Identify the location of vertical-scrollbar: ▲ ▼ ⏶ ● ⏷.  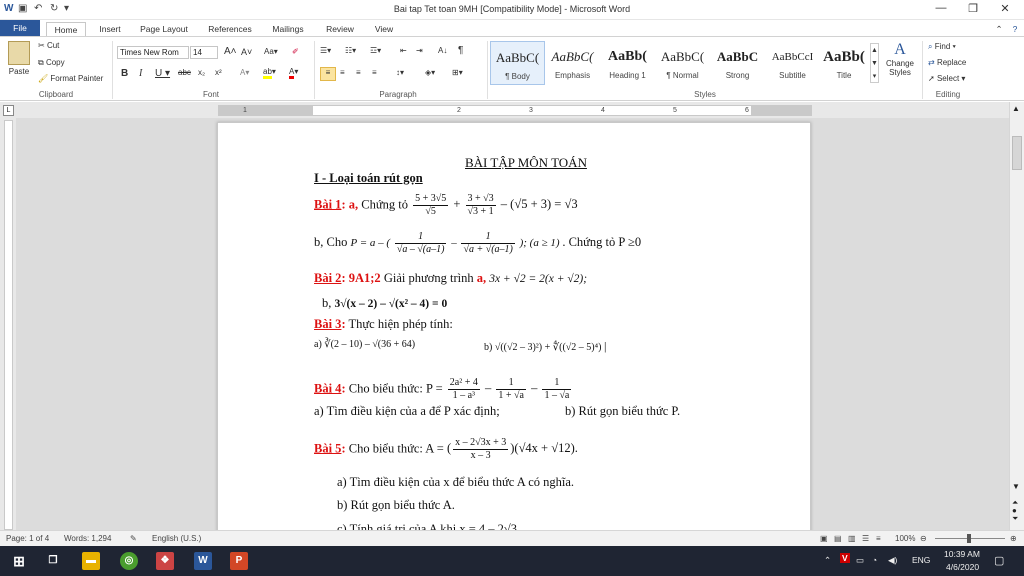
(1016, 316).